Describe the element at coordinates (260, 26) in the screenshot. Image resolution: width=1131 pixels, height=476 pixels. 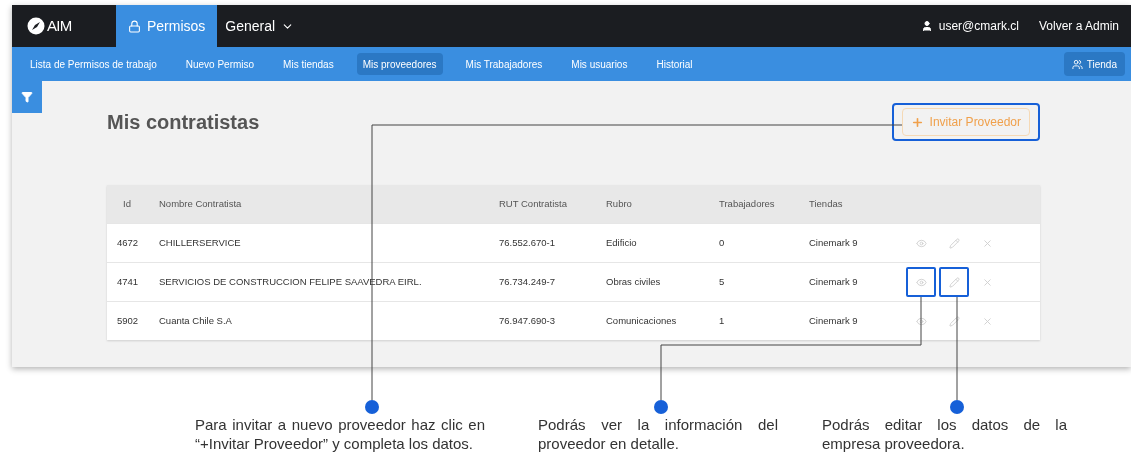
I see `nav-tab: General` at that location.